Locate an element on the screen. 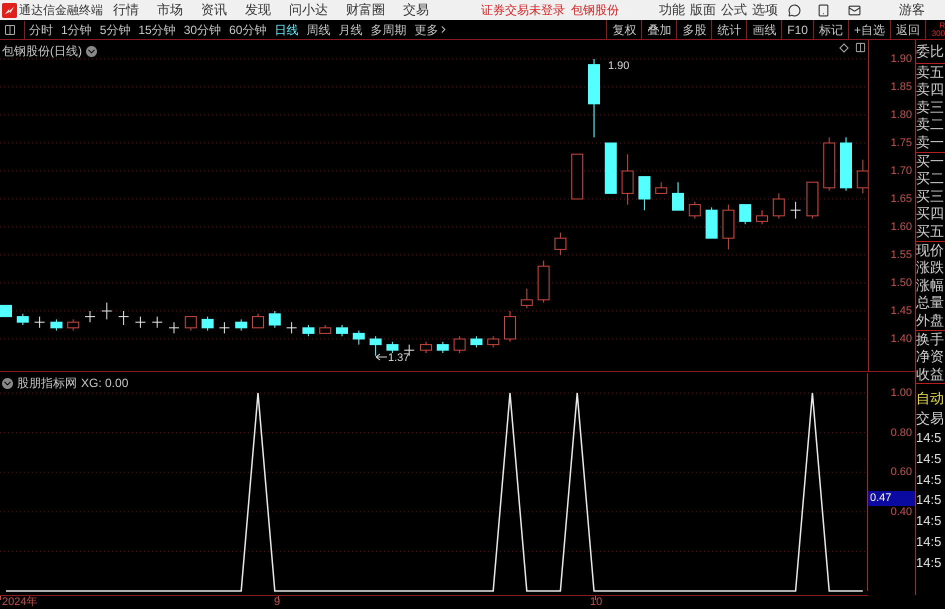 Image resolution: width=945 pixels, height=609 pixels. period-tab: 多周期 is located at coordinates (388, 29).